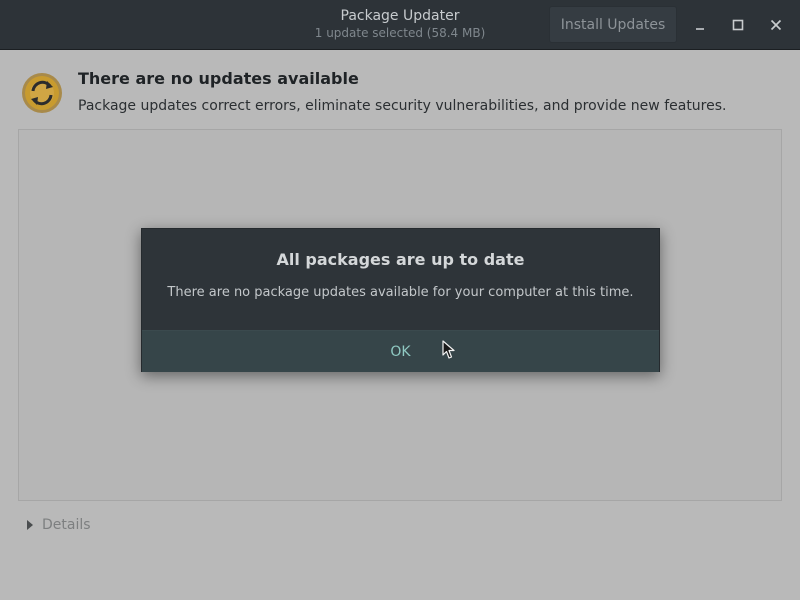 The width and height of the screenshot is (800, 600). What do you see at coordinates (448, 349) in the screenshot?
I see `mouse-cursor-icon` at bounding box center [448, 349].